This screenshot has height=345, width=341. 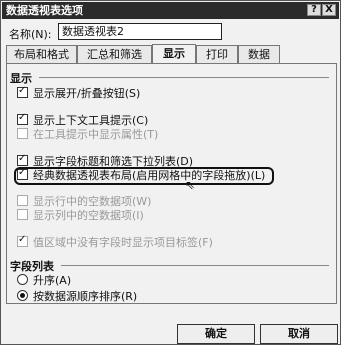 What do you see at coordinates (87, 93) in the screenshot?
I see `checkbox-label: 显示展开/折叠按钮(S)` at bounding box center [87, 93].